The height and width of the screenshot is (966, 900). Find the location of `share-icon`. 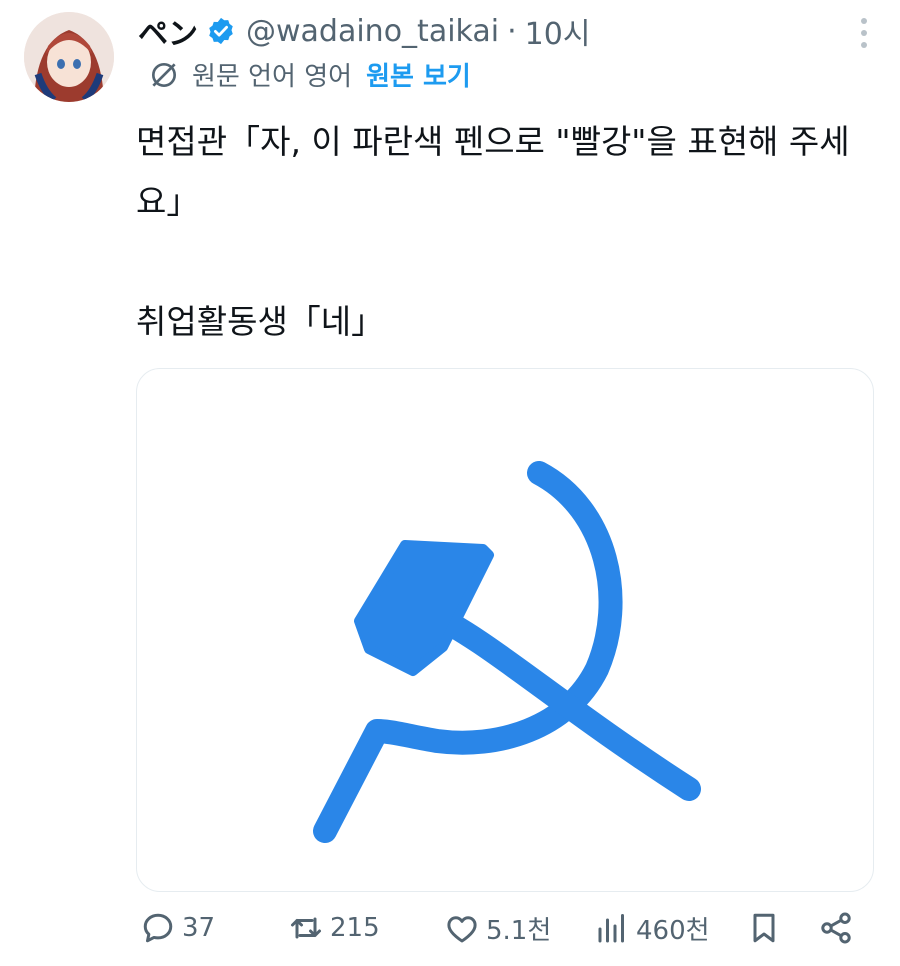

share-icon is located at coordinates (836, 928).